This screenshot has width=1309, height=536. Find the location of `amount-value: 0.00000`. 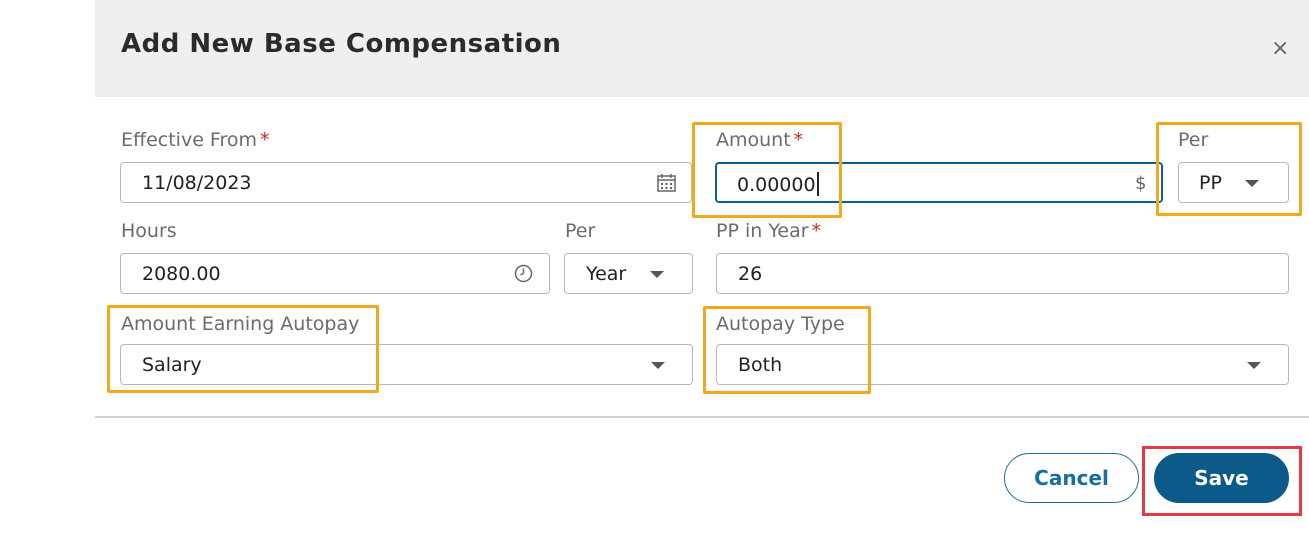

amount-value: 0.00000 is located at coordinates (778, 184).